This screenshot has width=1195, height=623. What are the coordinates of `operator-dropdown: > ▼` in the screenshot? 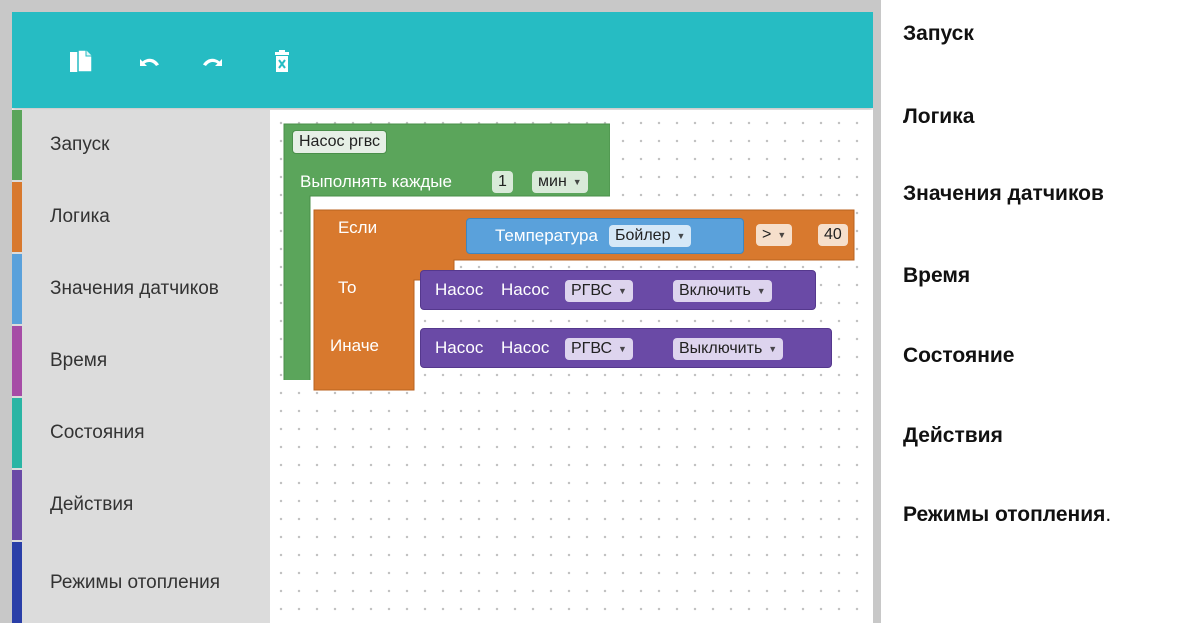 It's located at (774, 235).